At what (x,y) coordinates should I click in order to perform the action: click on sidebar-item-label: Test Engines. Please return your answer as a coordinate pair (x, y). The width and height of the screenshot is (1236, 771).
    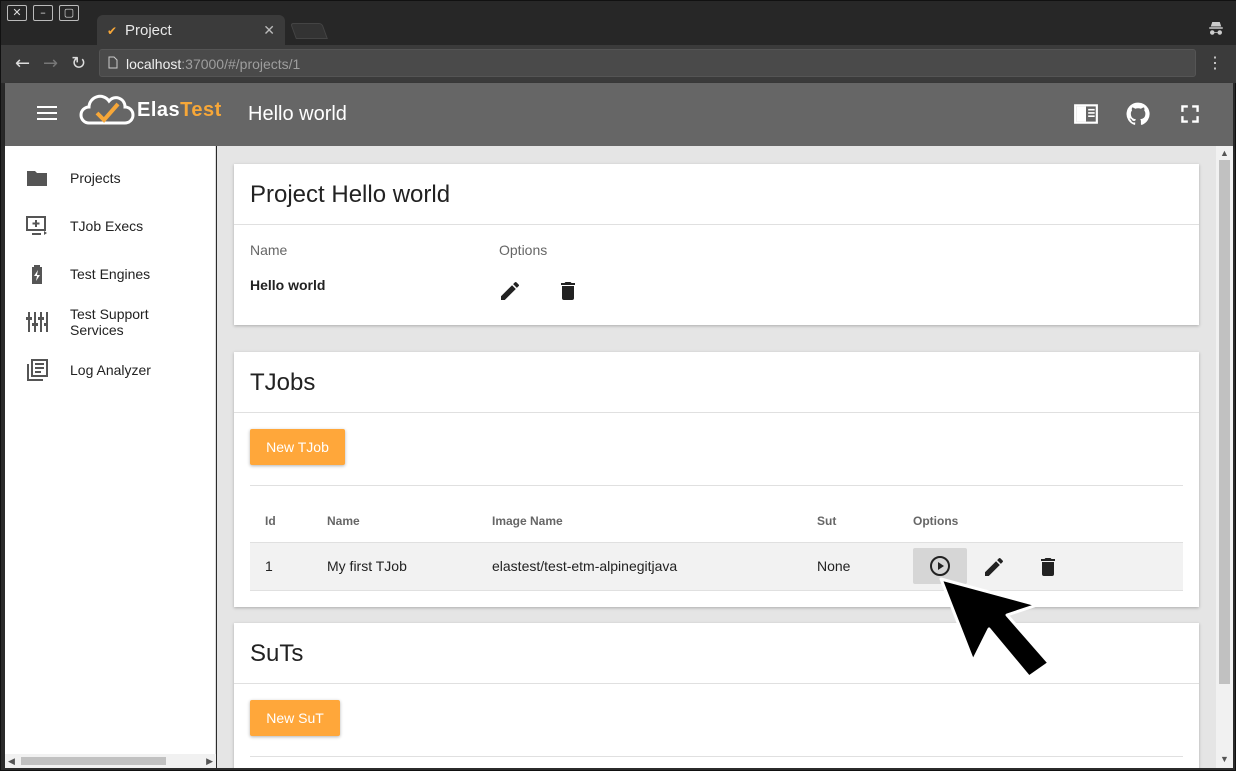
    Looking at the image, I should click on (110, 274).